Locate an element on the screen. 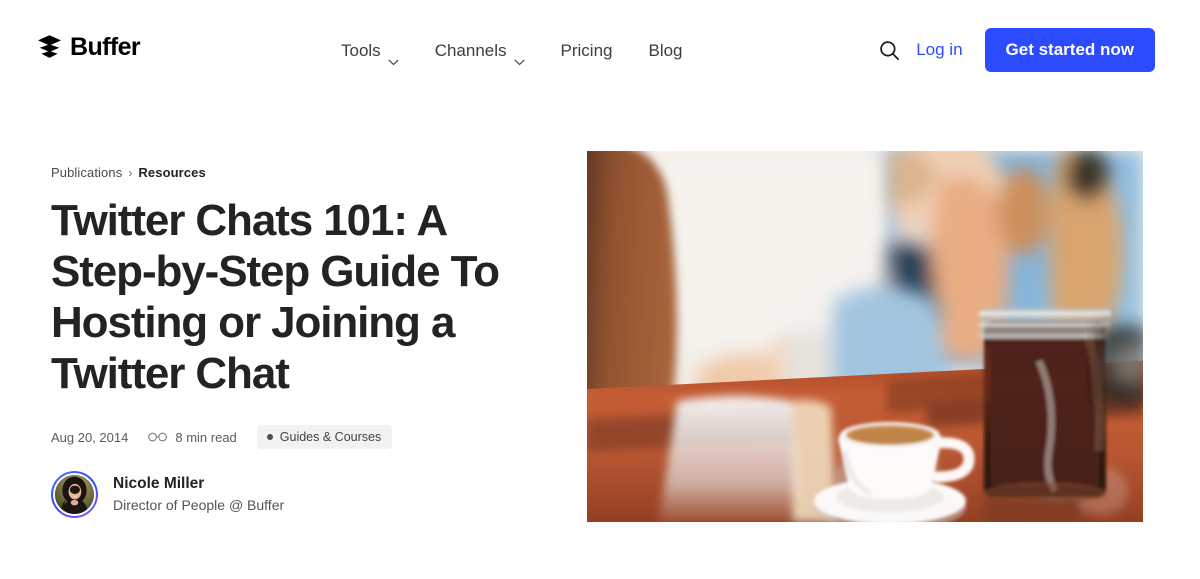  tag-dot-icon is located at coordinates (269, 437).